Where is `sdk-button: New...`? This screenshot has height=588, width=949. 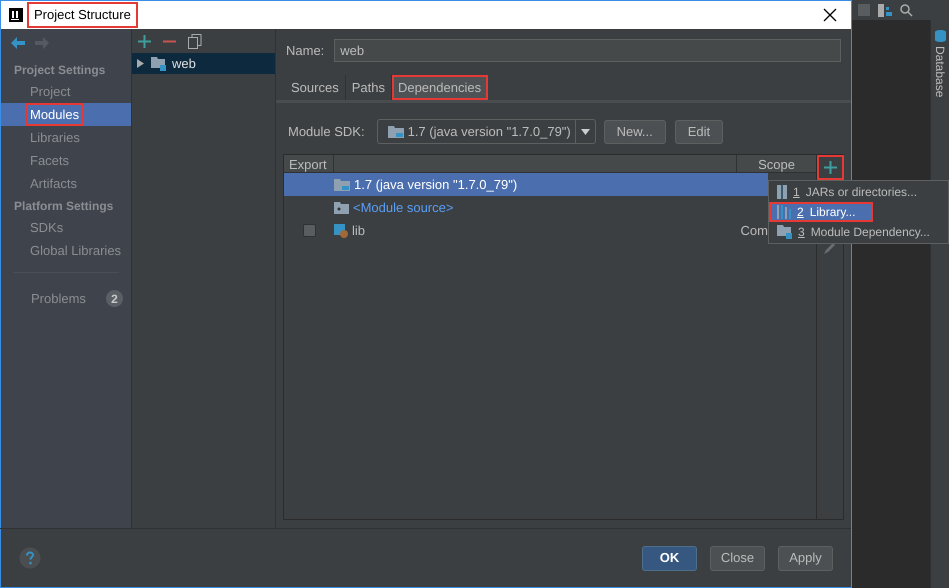 sdk-button: New... is located at coordinates (635, 132).